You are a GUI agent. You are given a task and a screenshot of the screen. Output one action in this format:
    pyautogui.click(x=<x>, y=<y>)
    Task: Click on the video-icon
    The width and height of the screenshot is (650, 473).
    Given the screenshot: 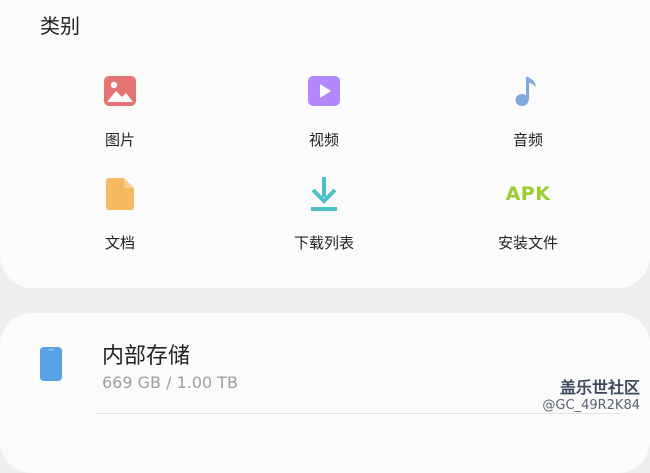 What is the action you would take?
    pyautogui.click(x=324, y=91)
    